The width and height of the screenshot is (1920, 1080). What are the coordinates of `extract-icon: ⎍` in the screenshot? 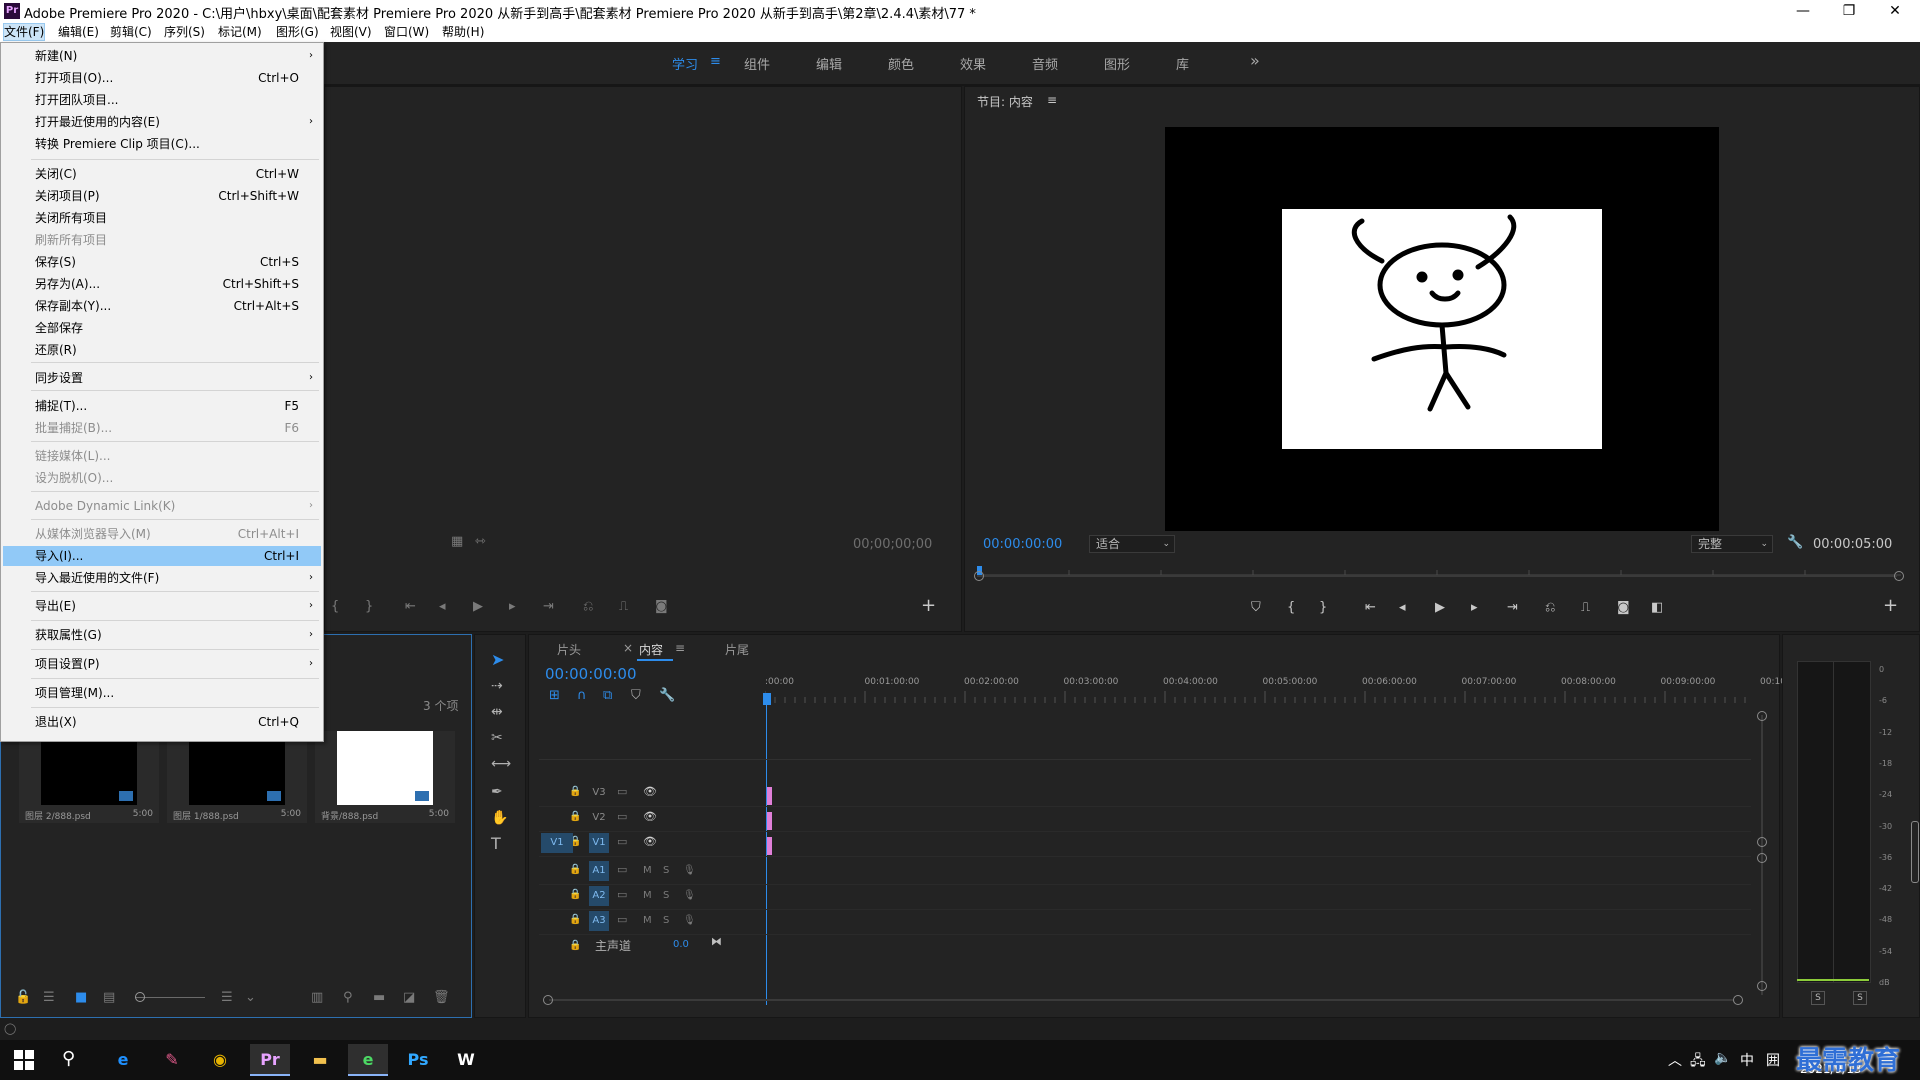 It's located at (1585, 608).